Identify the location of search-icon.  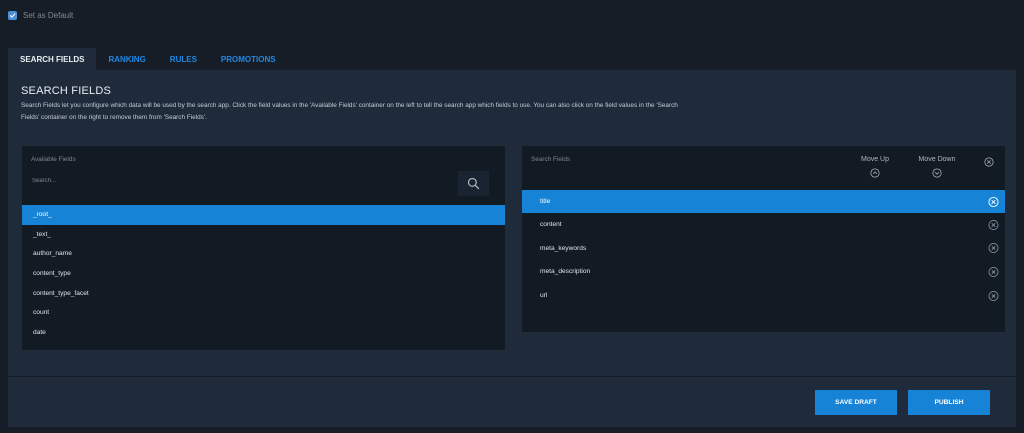
(473, 183).